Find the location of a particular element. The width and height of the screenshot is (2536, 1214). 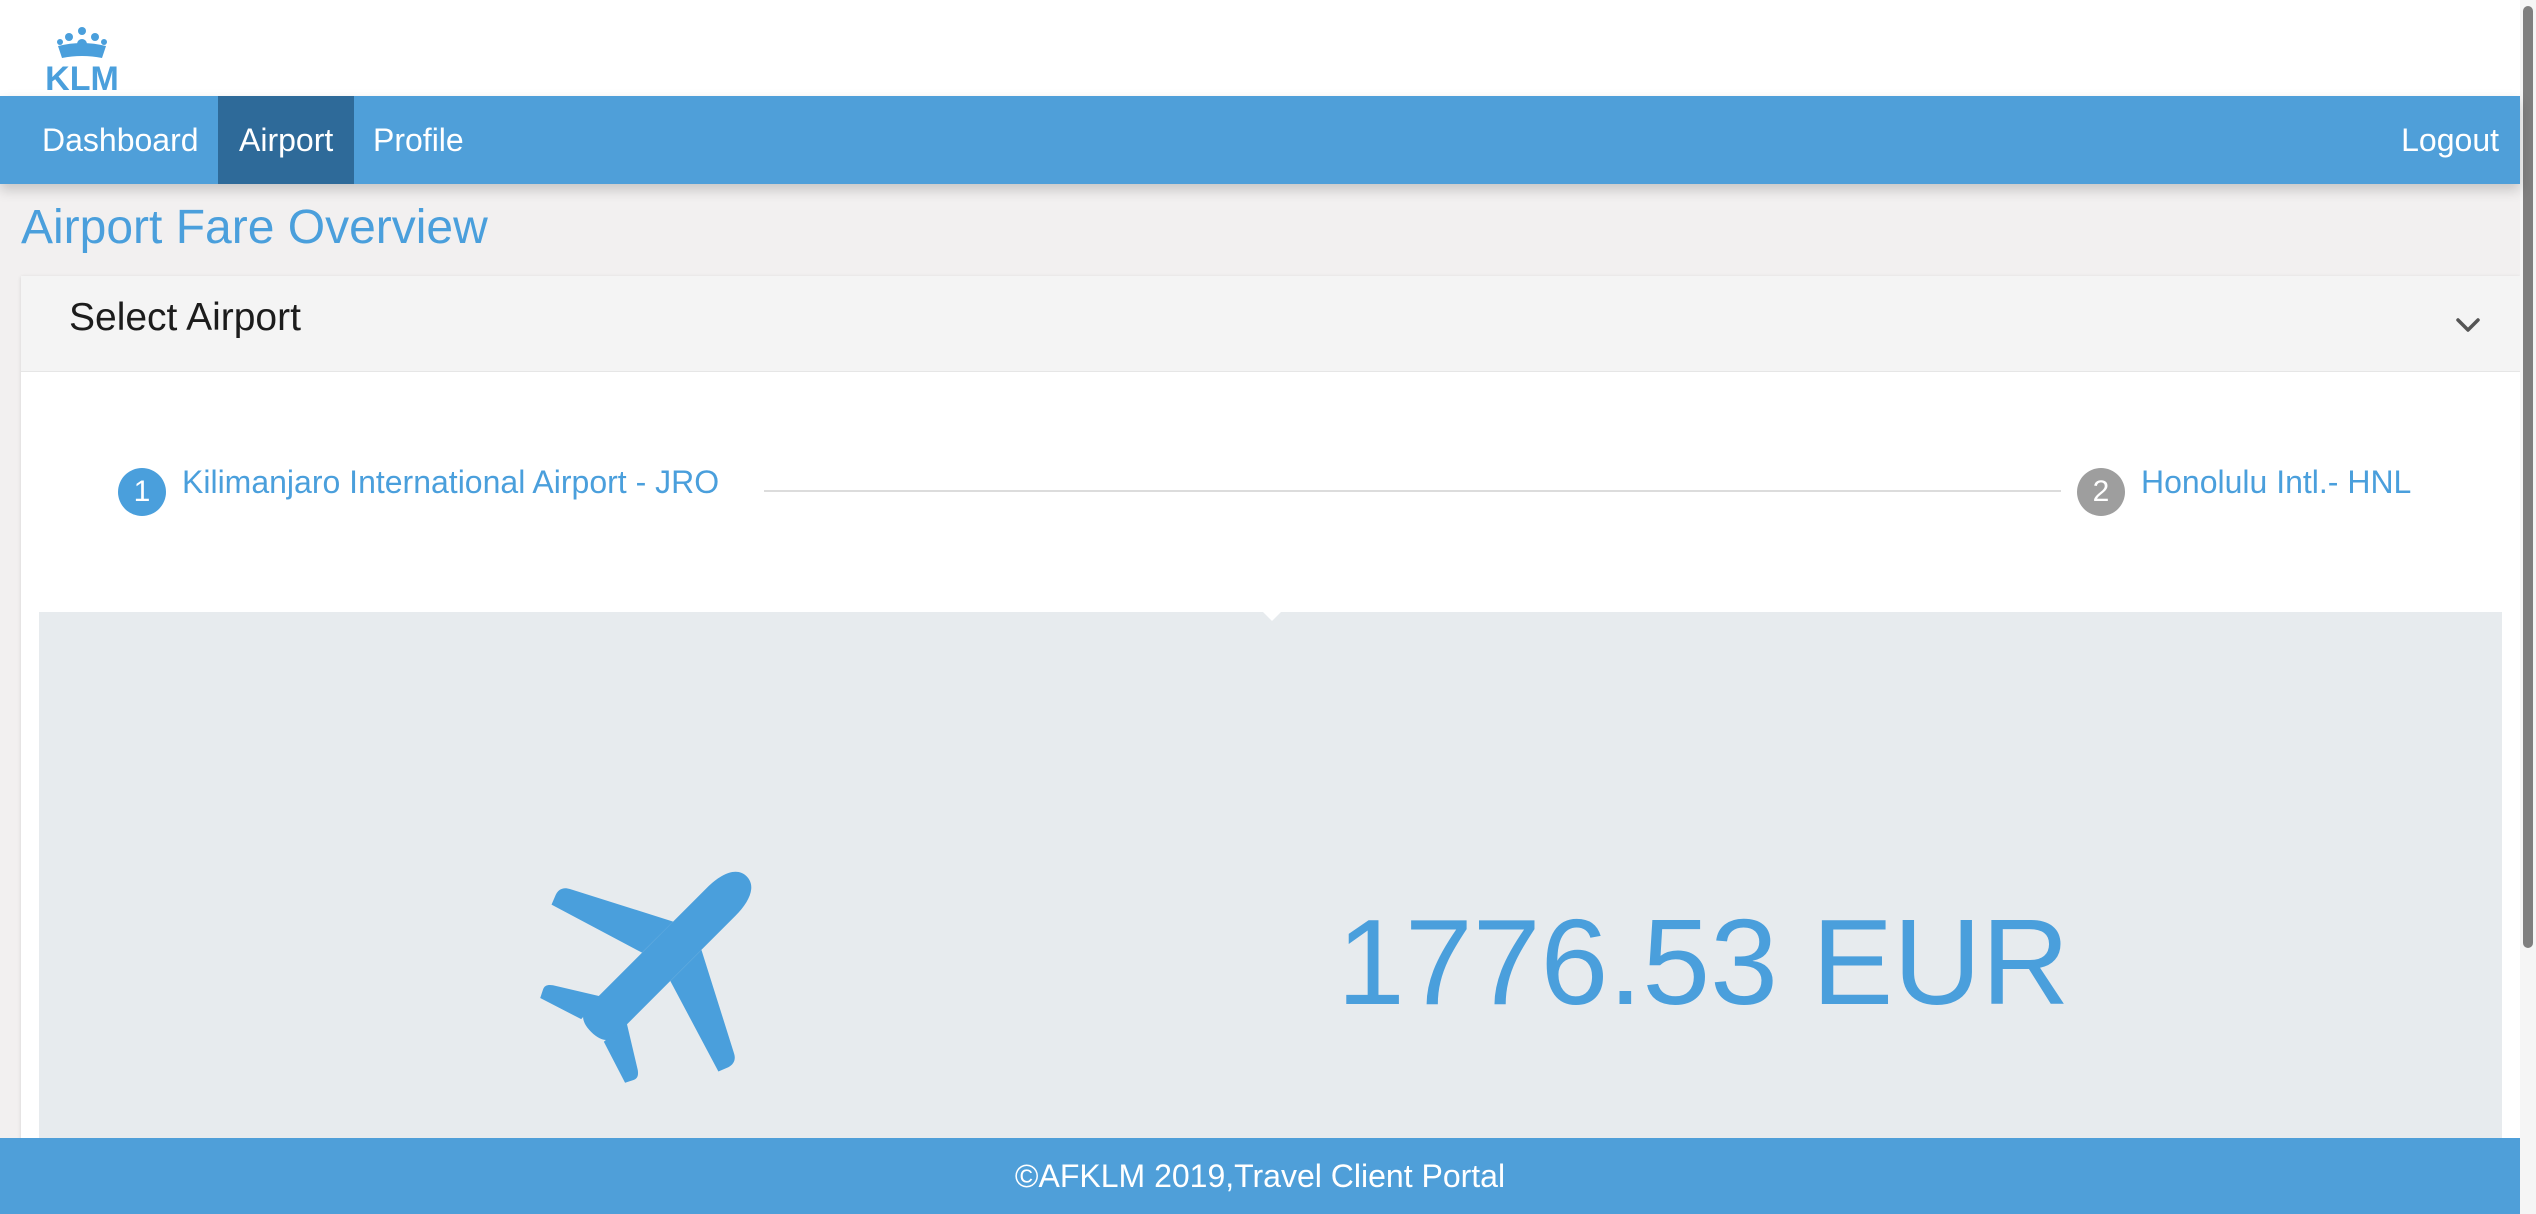

fare-amount: 1776.53 EUR is located at coordinates (1703, 962).